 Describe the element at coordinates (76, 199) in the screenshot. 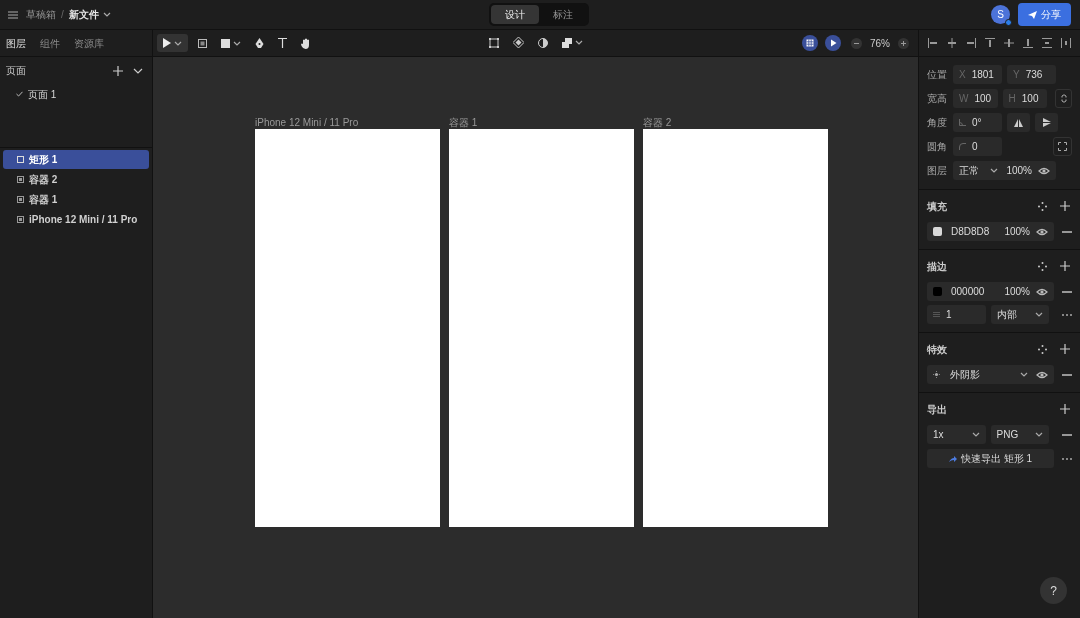

I see `layer-item: 容器 1` at that location.